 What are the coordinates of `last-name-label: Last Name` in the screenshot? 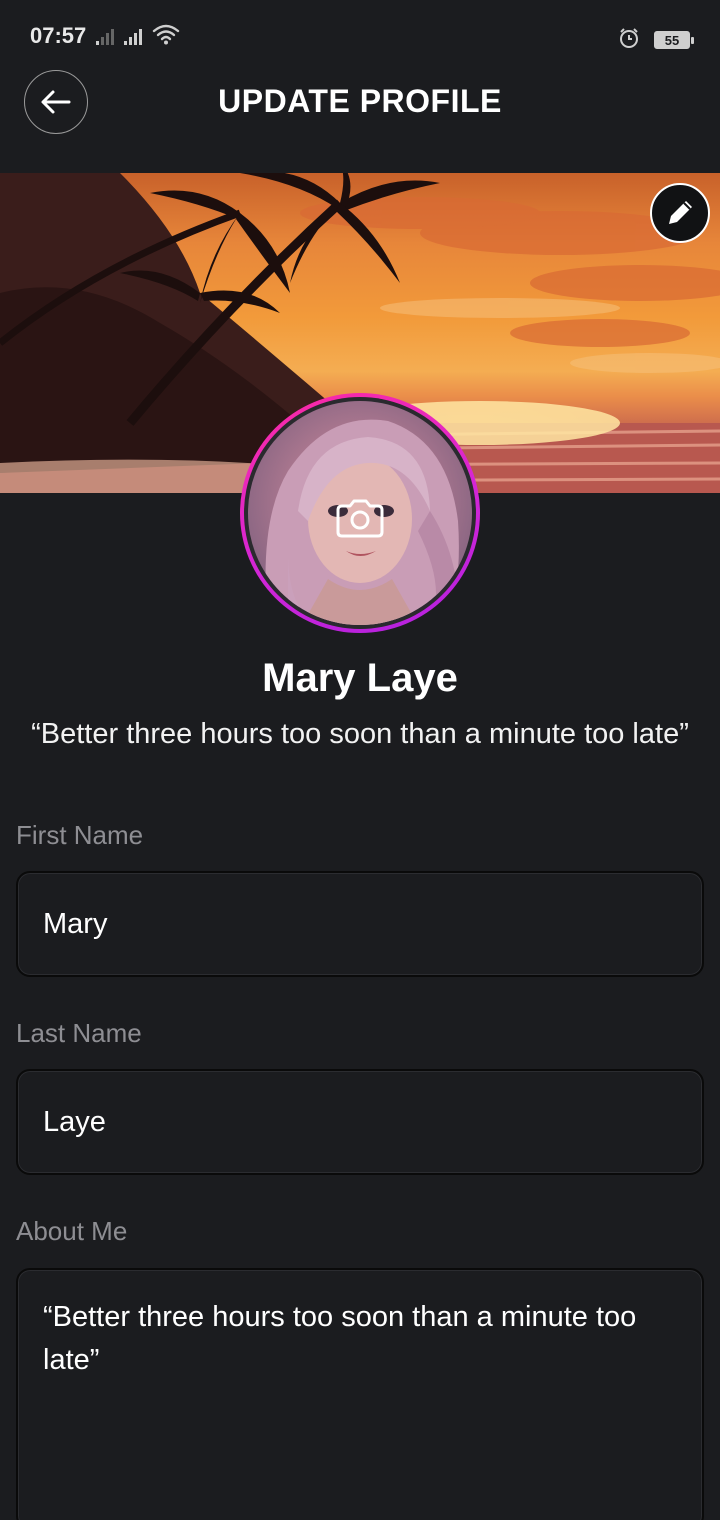 It's located at (79, 1033).